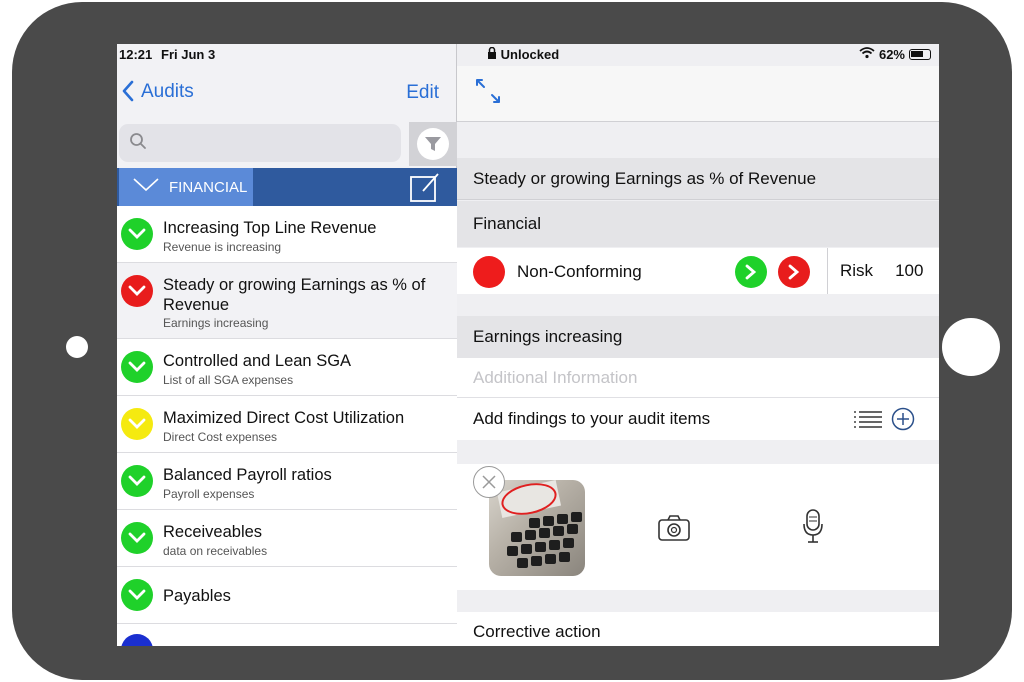  What do you see at coordinates (287, 94) in the screenshot?
I see `left-nav-bar: Audits Edit` at bounding box center [287, 94].